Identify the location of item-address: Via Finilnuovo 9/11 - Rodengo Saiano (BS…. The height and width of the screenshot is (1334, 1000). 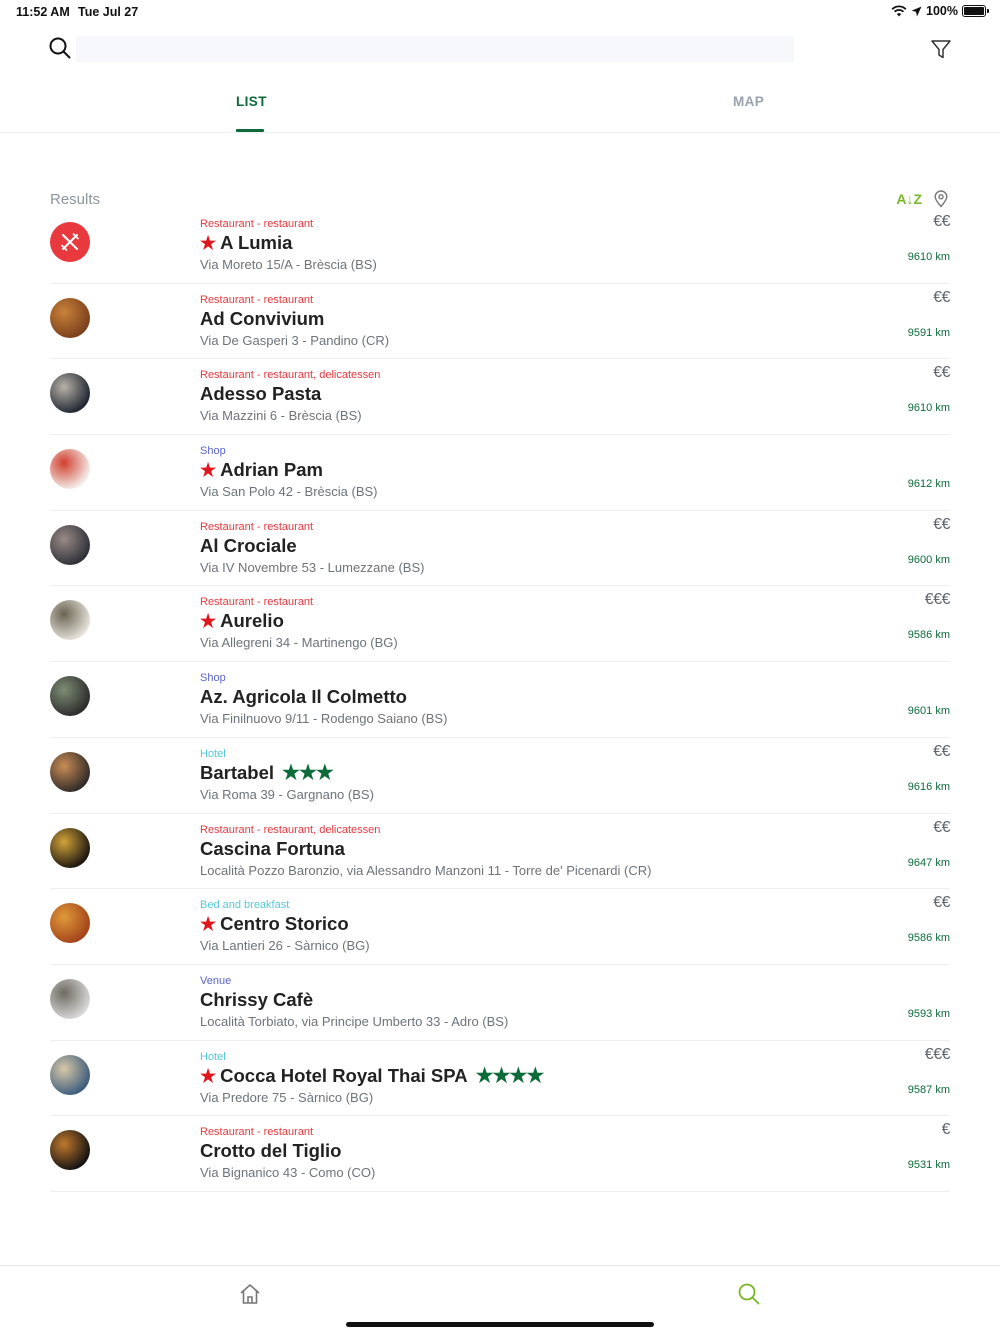
(324, 719).